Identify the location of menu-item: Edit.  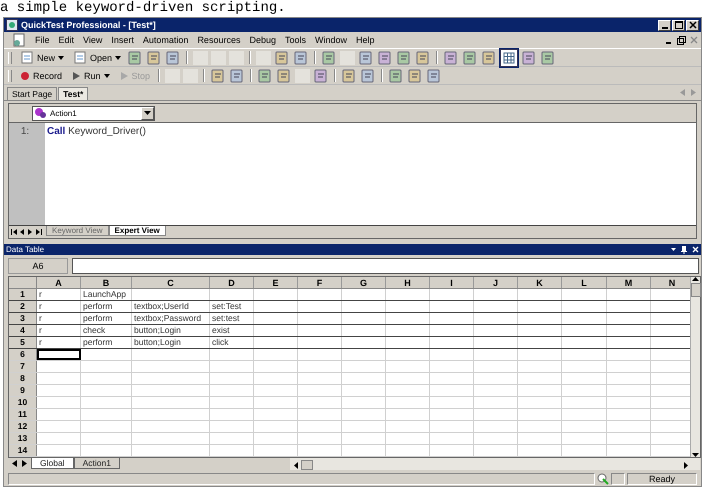
(66, 40).